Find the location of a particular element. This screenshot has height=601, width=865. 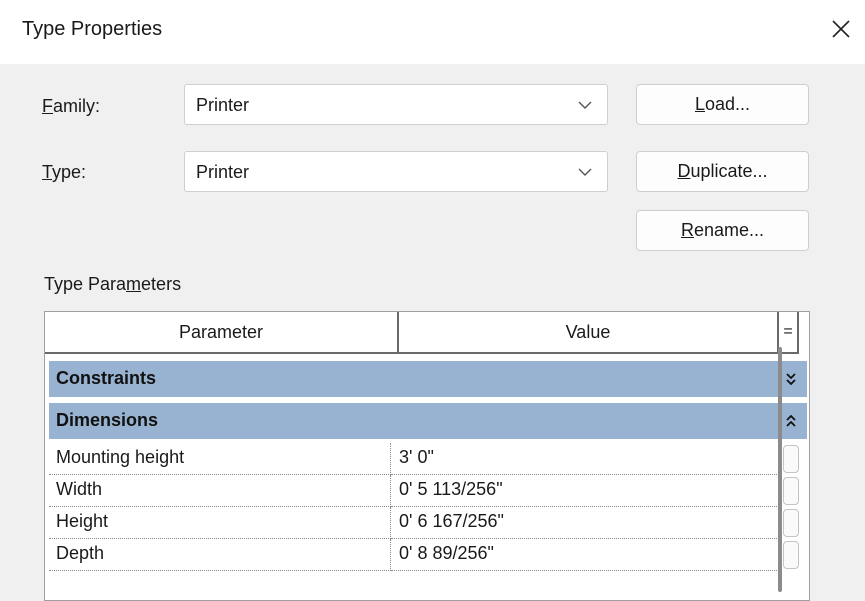

family-label: Family: is located at coordinates (71, 106).